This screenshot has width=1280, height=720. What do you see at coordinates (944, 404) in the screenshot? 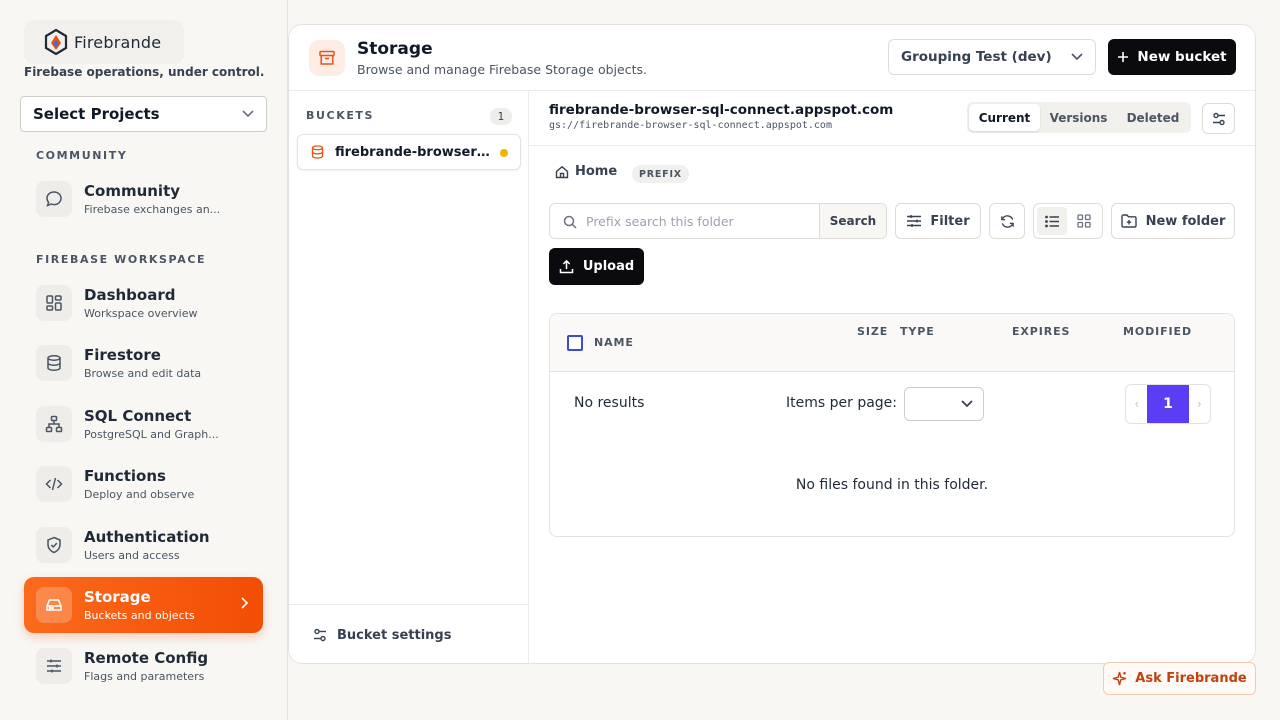
I see `items-per-page-select` at bounding box center [944, 404].